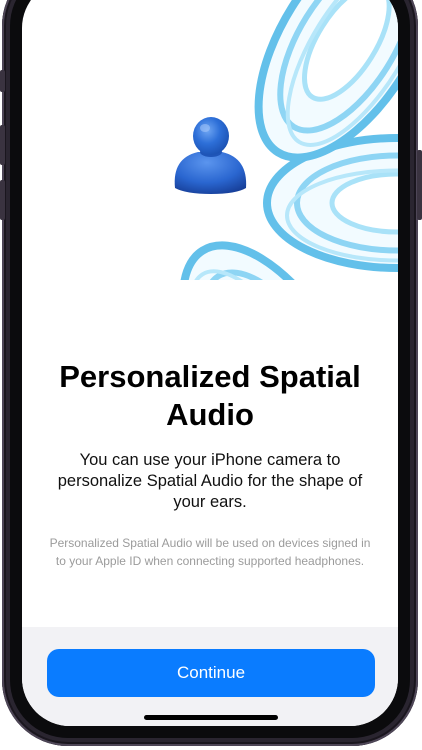 This screenshot has height=750, width=422. I want to click on home-indicator, so click(211, 717).